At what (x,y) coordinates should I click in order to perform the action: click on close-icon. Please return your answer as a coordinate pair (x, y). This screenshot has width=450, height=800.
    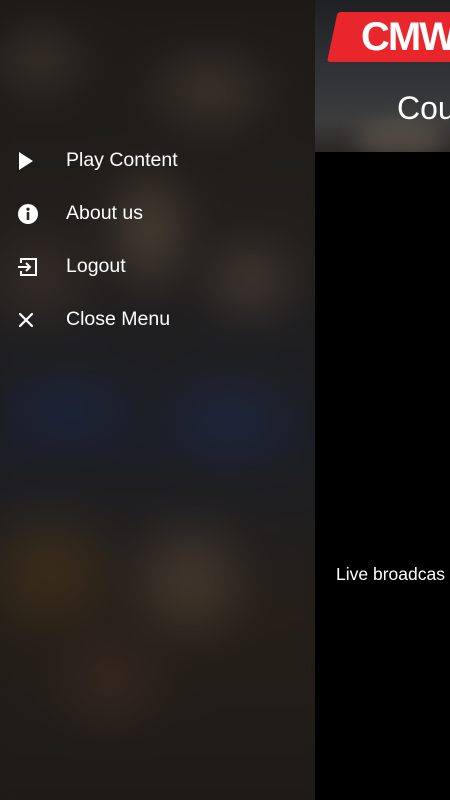
    Looking at the image, I should click on (33, 320).